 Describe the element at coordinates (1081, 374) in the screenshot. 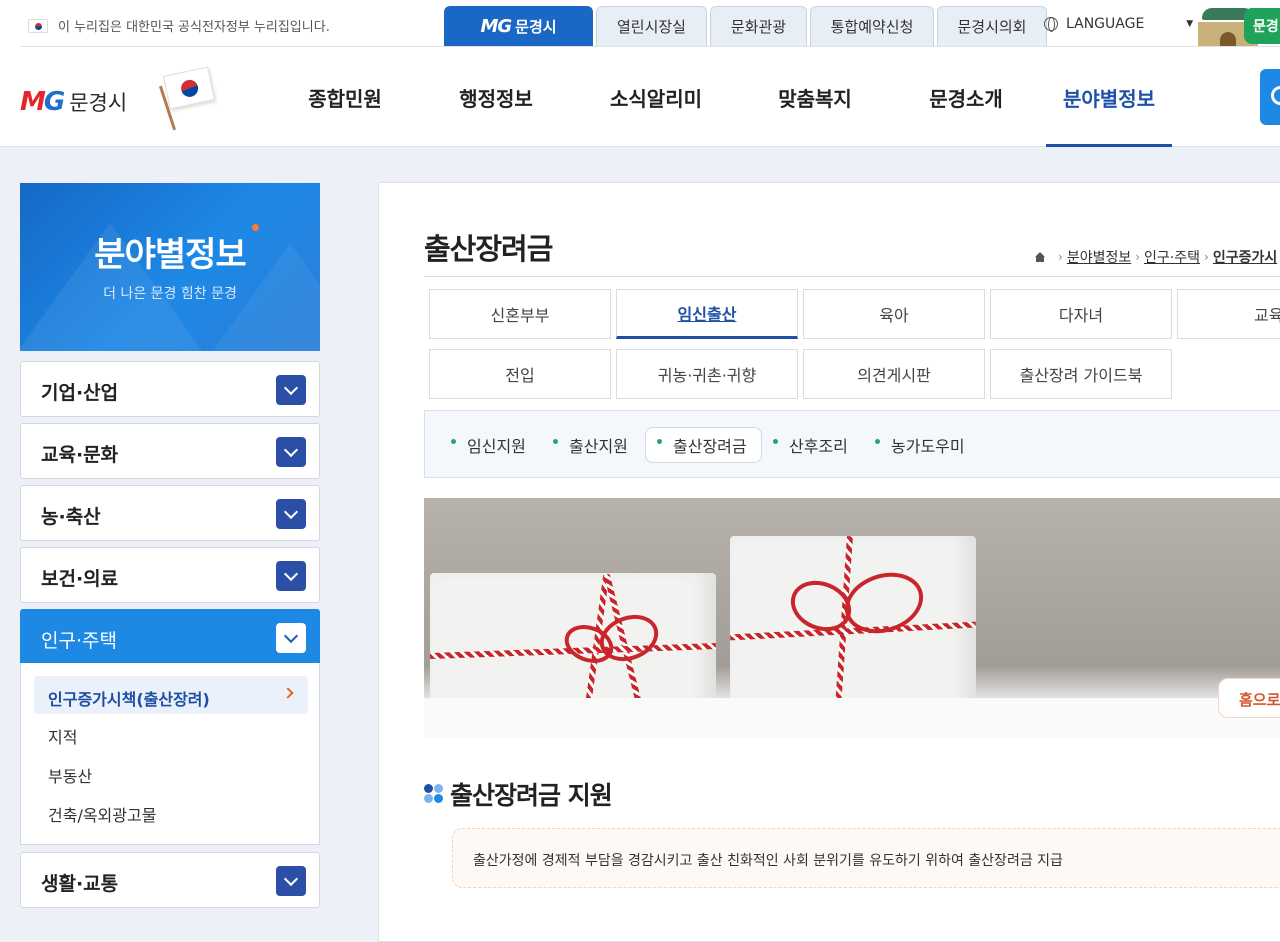

I see `tab-guidebook: 출산장려 가이드북` at that location.